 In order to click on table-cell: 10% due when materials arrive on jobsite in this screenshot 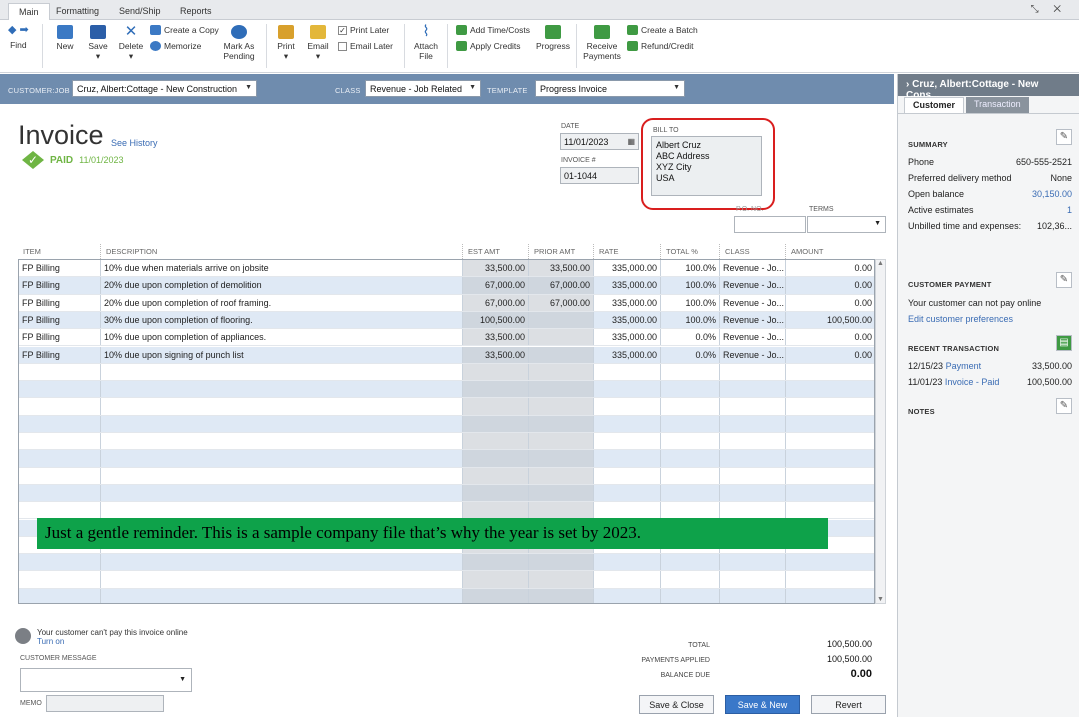, I will do `click(282, 268)`.